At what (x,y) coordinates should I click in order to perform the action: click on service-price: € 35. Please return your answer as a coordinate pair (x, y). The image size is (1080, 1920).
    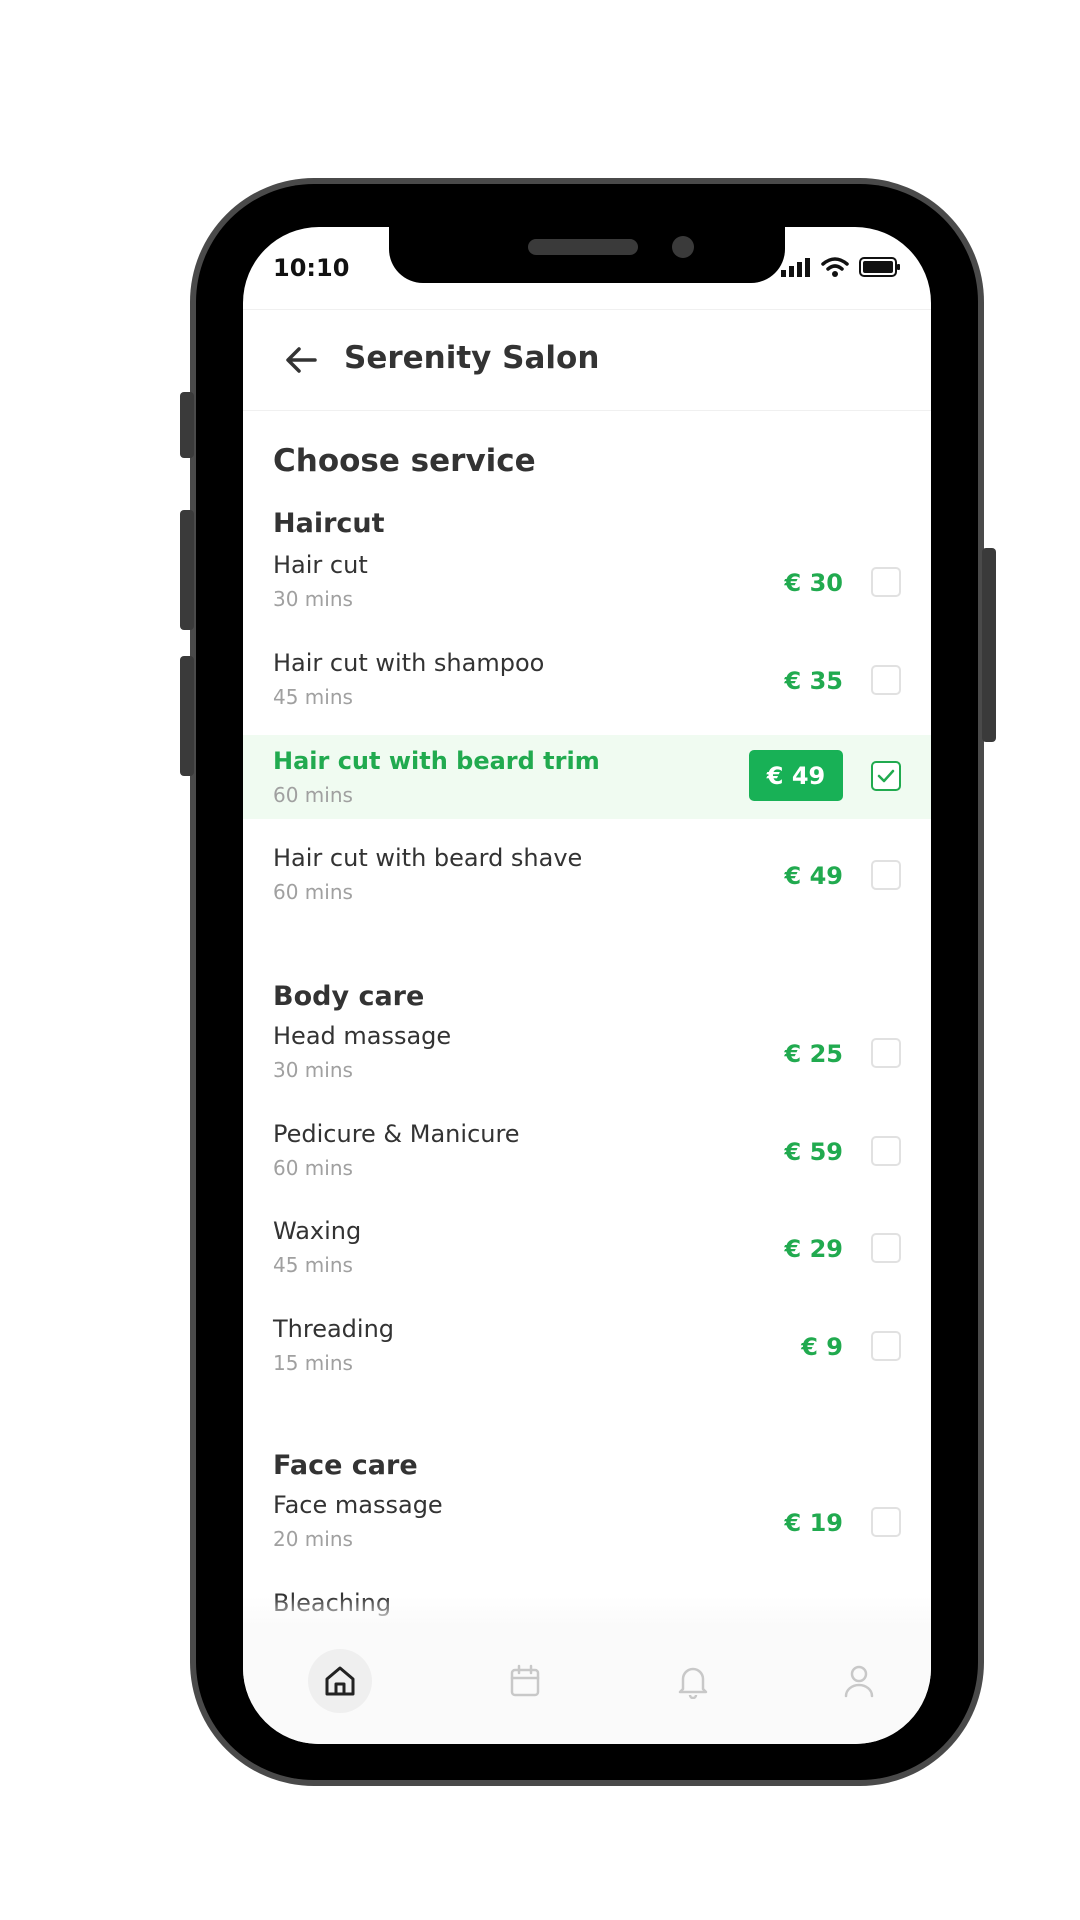
    Looking at the image, I should click on (813, 681).